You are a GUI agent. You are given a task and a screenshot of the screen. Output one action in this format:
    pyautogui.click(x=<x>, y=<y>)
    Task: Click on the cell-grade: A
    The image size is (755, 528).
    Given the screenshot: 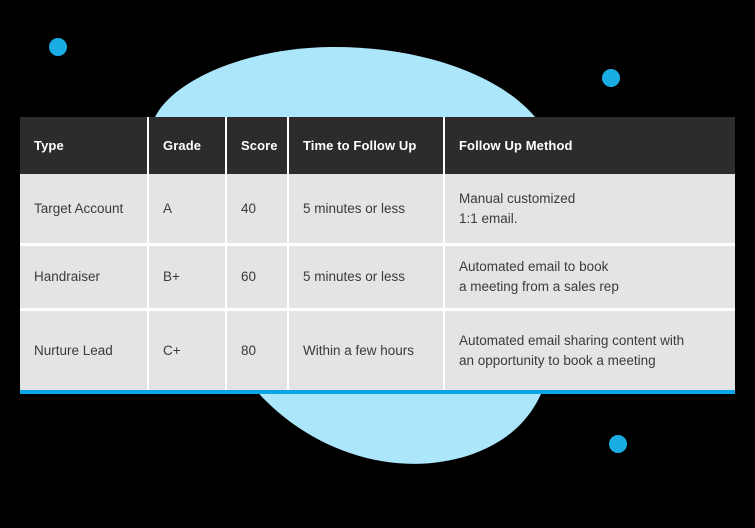 What is the action you would take?
    pyautogui.click(x=187, y=210)
    